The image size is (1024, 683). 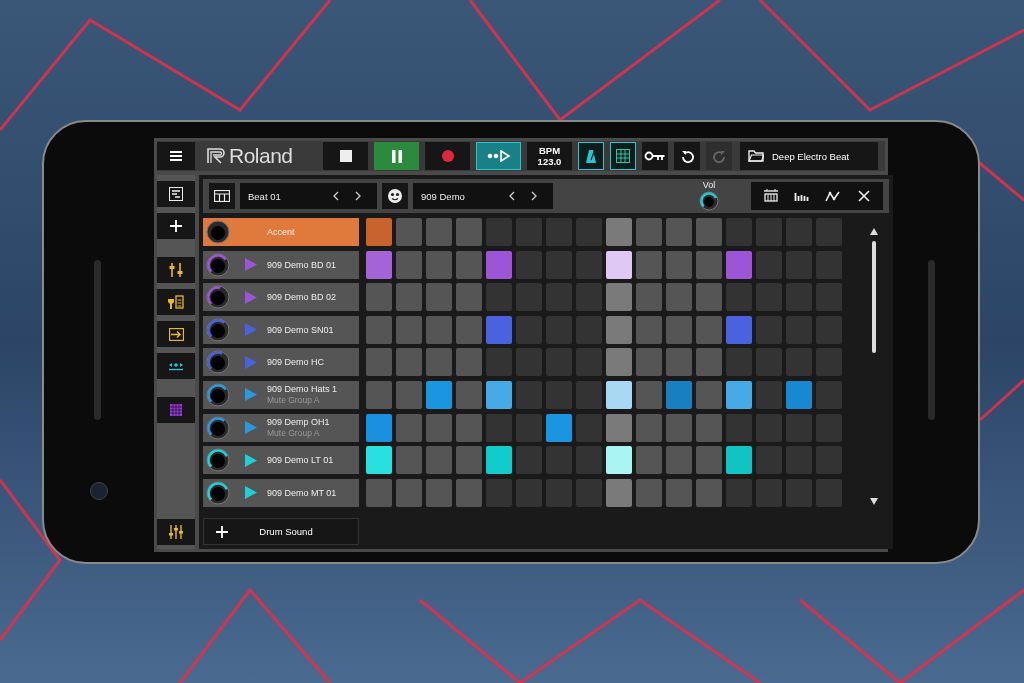 What do you see at coordinates (874, 501) in the screenshot?
I see `scroll-down-icon` at bounding box center [874, 501].